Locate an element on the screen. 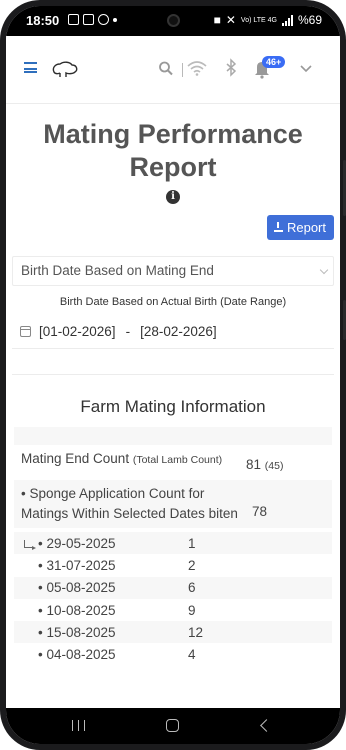 The width and height of the screenshot is (346, 750). empty-row is located at coordinates (173, 362).